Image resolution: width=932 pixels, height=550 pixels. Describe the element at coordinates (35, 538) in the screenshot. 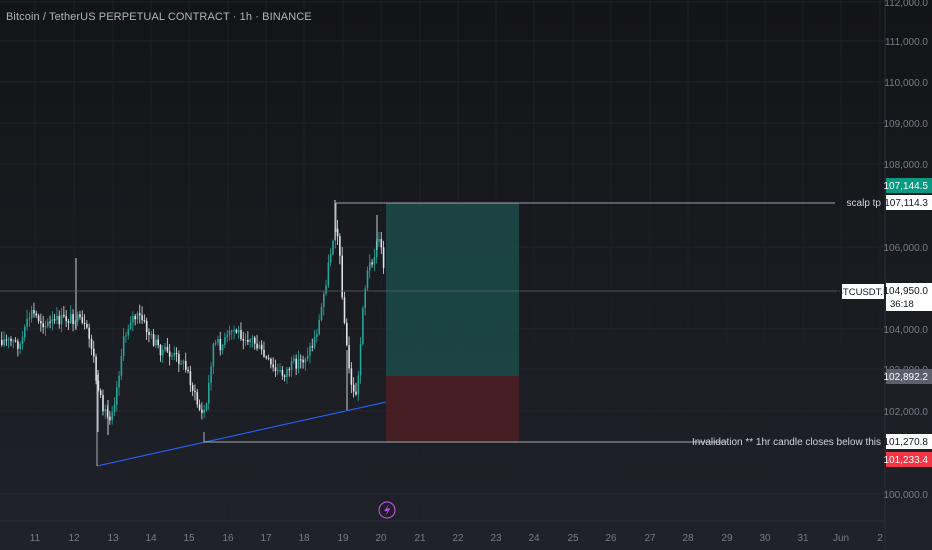

I see `time-axis-label: 11` at that location.